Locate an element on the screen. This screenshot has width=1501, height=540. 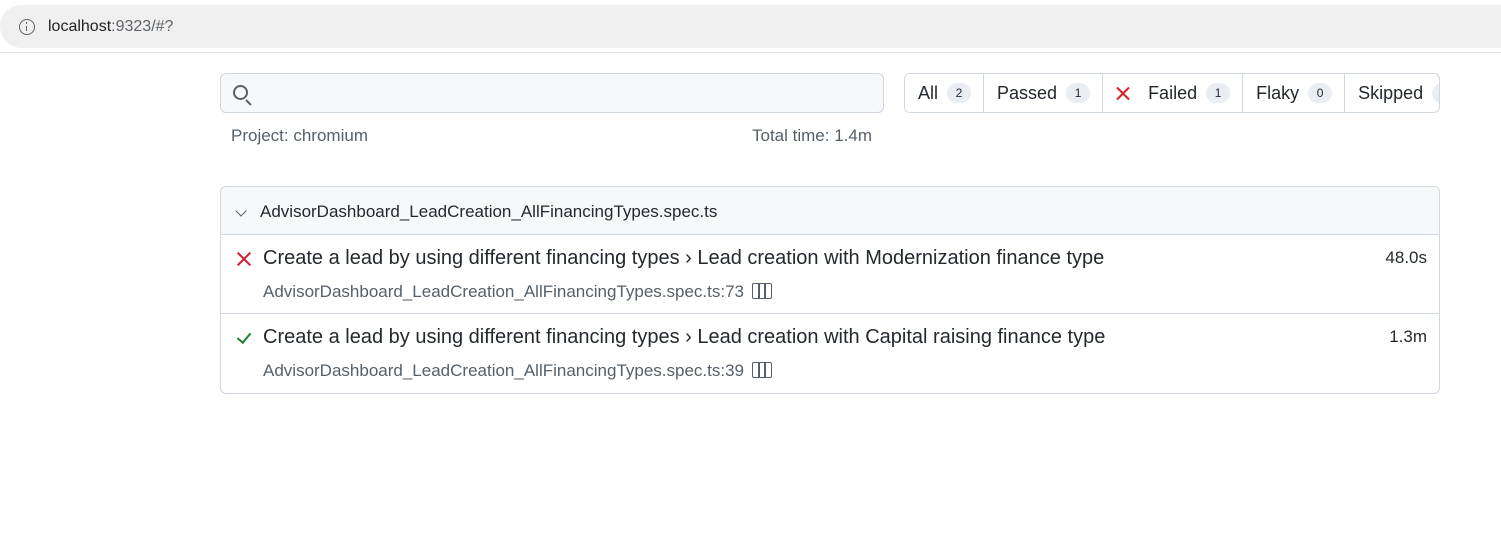
url-text: localhost:9323/#? is located at coordinates (110, 27).